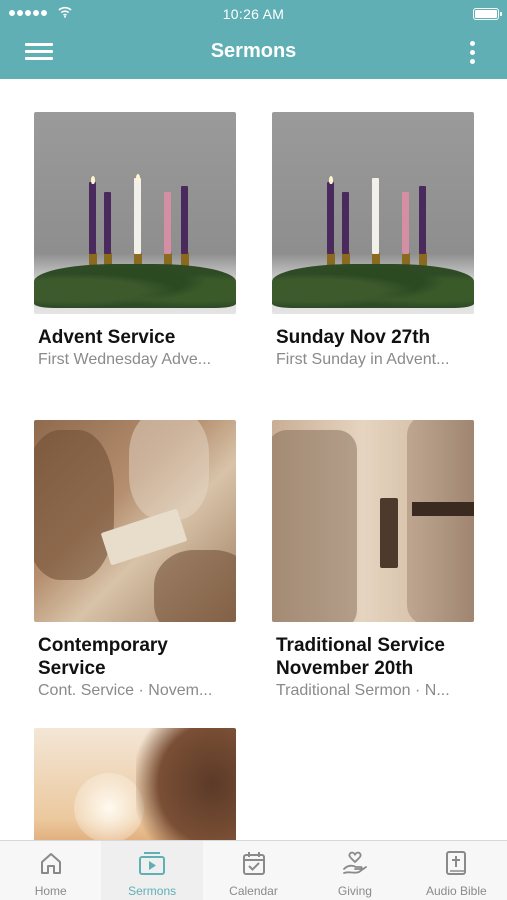  Describe the element at coordinates (135, 521) in the screenshot. I see `congregation-image` at that location.